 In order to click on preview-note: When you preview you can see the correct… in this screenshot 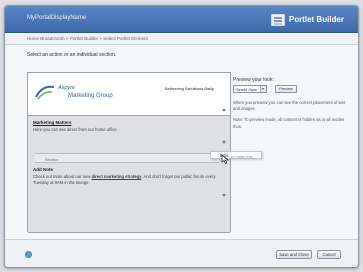, I will do `click(289, 106)`.